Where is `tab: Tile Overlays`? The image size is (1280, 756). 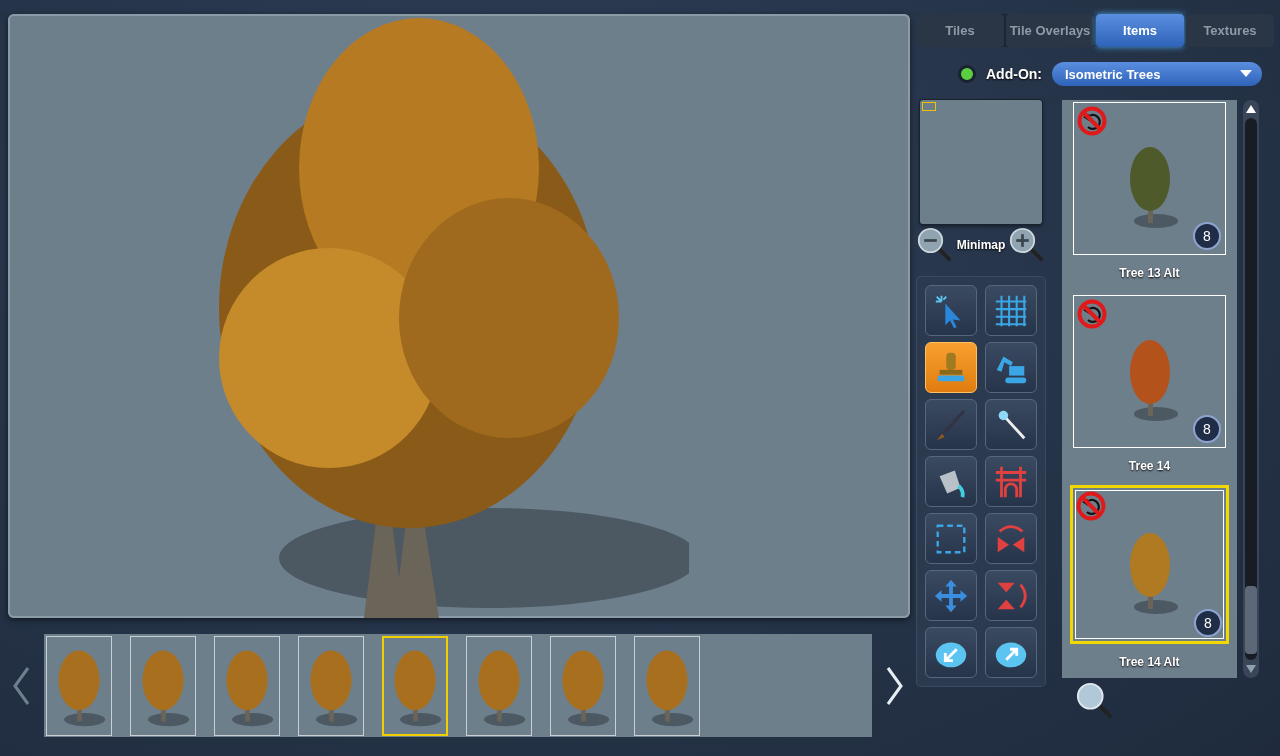
tab: Tile Overlays is located at coordinates (1050, 30).